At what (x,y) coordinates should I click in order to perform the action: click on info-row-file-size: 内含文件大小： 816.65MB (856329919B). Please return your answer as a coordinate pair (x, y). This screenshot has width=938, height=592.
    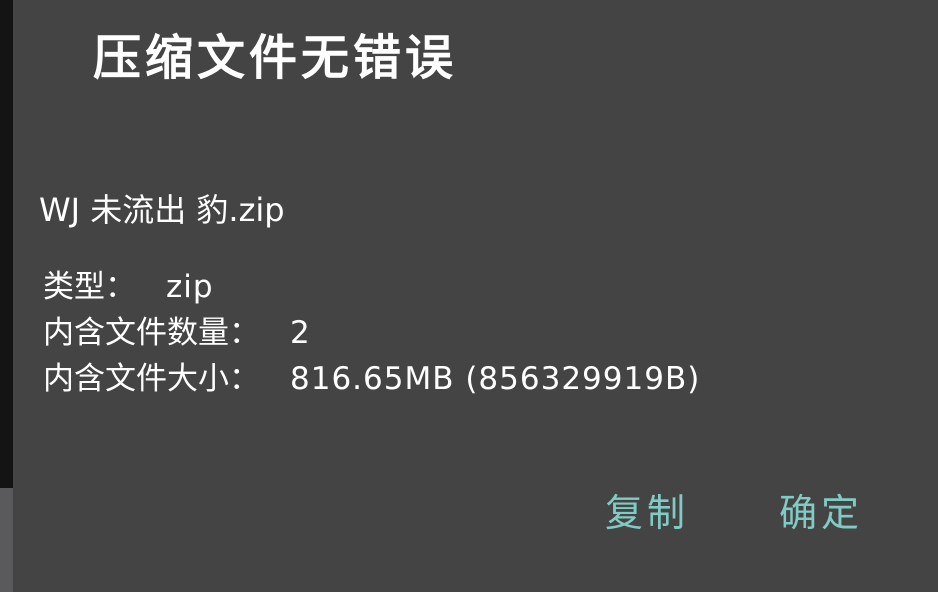
    Looking at the image, I should click on (371, 379).